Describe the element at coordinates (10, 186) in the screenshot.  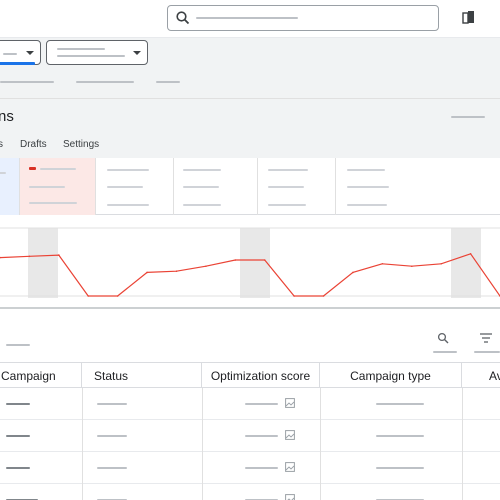
I see `metric-card-selected` at that location.